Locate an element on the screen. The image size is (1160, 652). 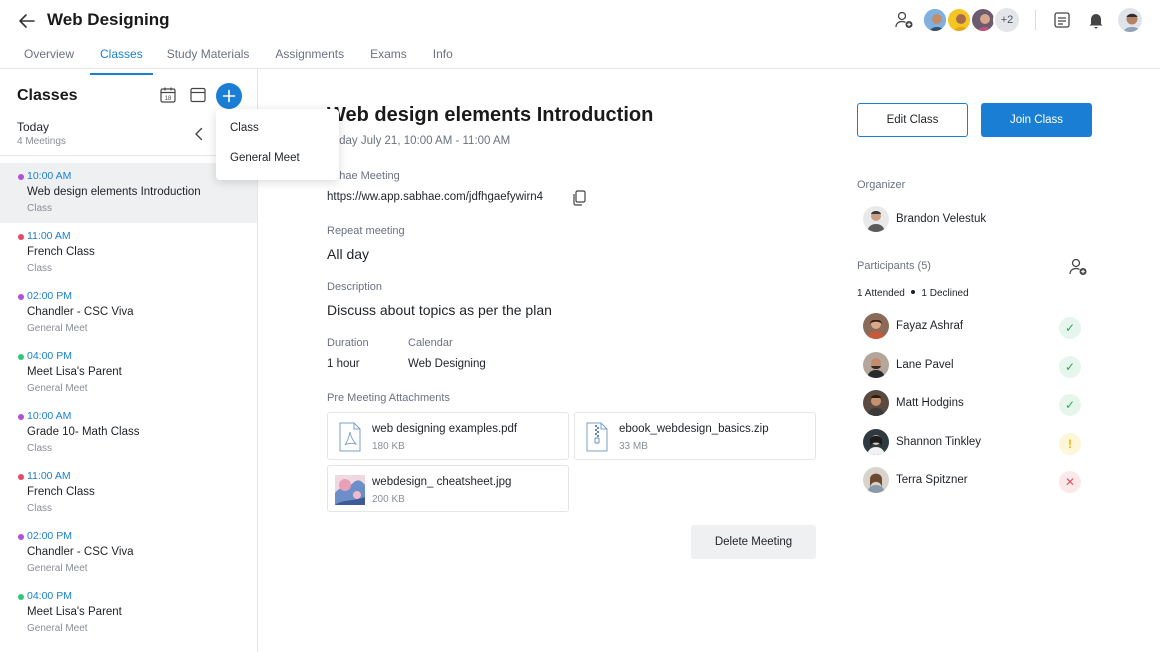
attachment-item: web designing examples.pdf 180 KB is located at coordinates (448, 436).